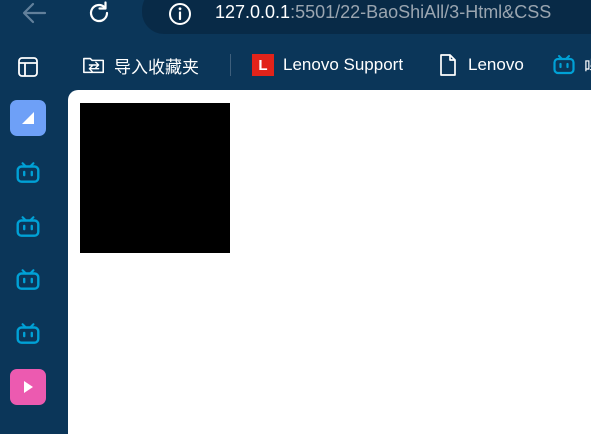 This screenshot has width=591, height=434. Describe the element at coordinates (156, 67) in the screenshot. I see `bookmark-label: 导入收藏夹` at that location.